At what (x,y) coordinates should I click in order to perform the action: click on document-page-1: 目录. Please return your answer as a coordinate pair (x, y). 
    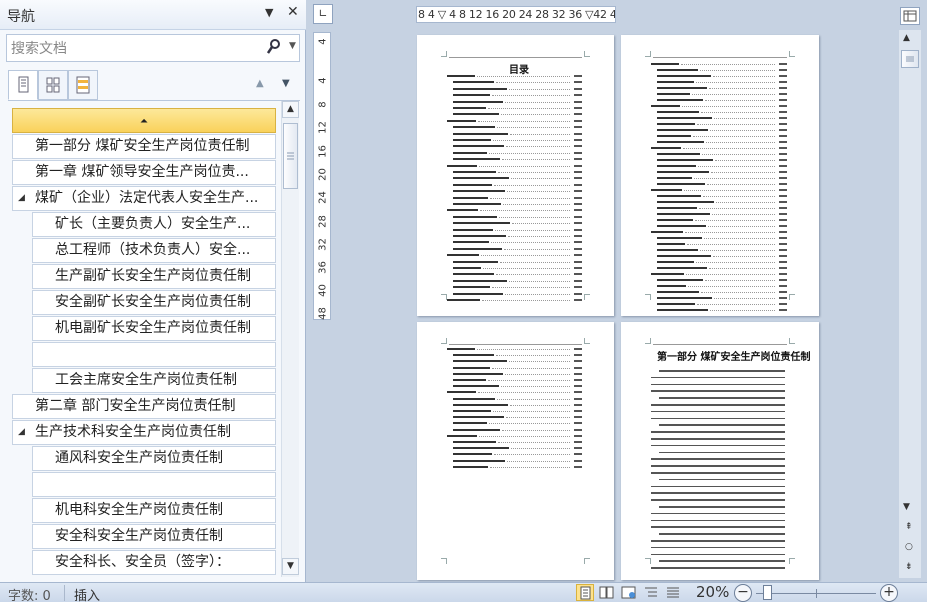
    Looking at the image, I should click on (515, 175).